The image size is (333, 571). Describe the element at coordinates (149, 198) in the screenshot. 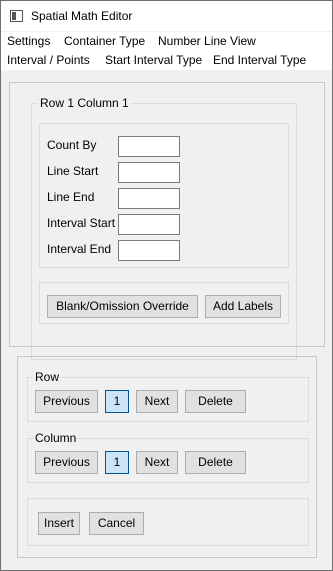

I see `line-end-input` at that location.